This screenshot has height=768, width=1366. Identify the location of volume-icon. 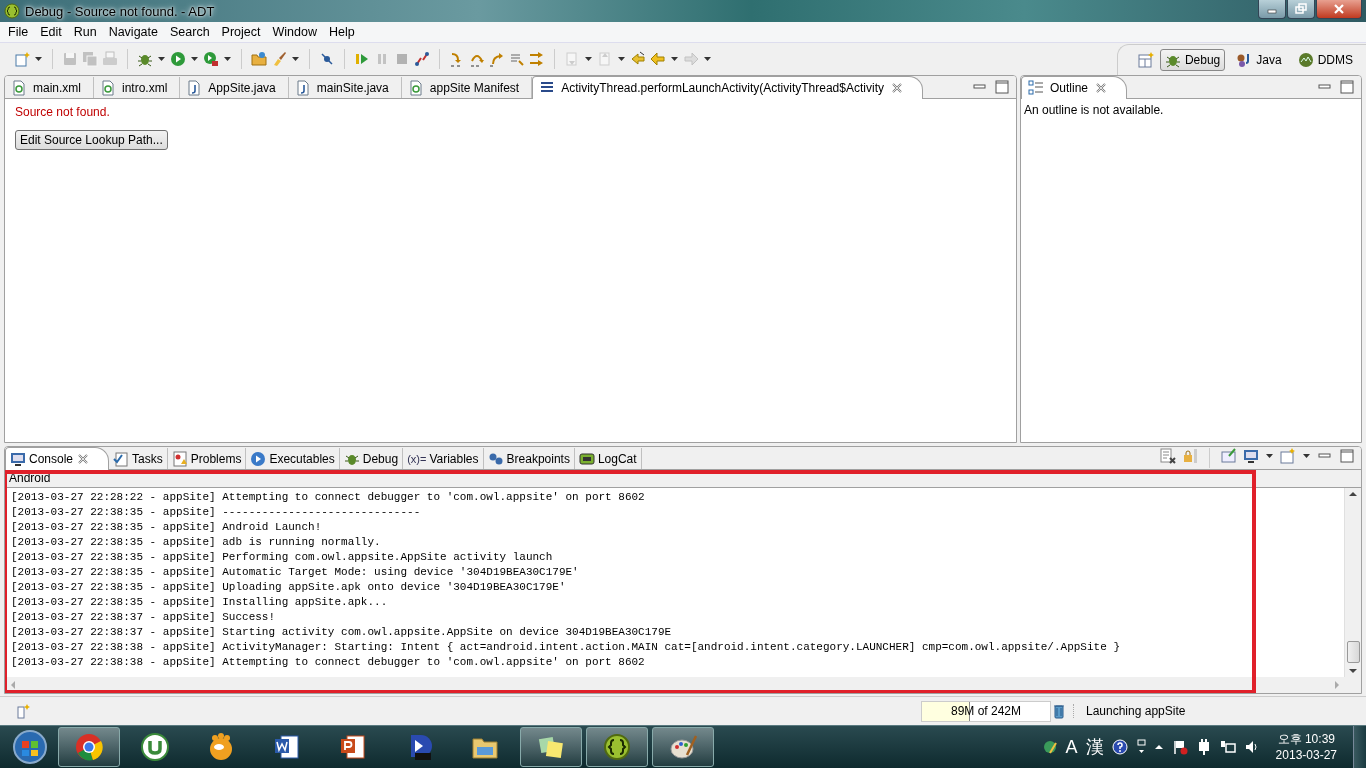
(1251, 747).